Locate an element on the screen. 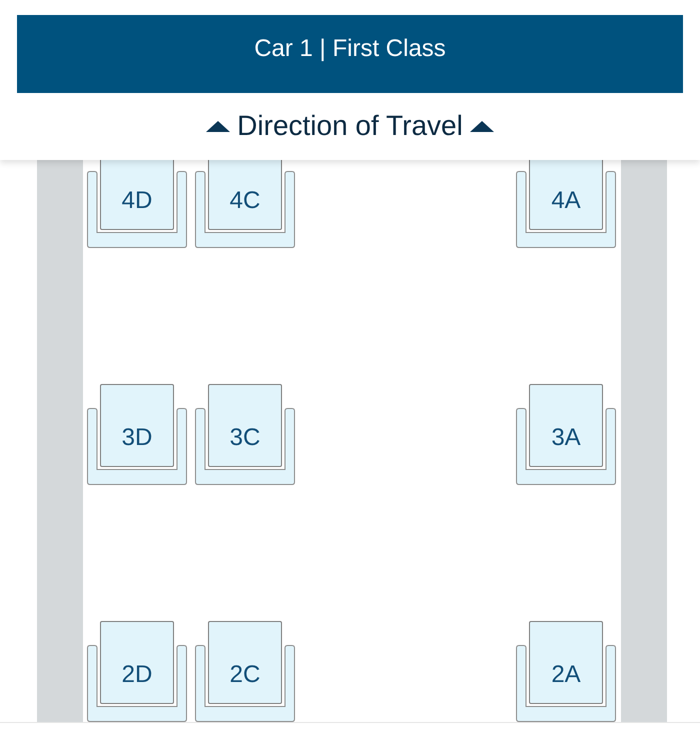  car-title: Car 1 | First Class is located at coordinates (350, 49).